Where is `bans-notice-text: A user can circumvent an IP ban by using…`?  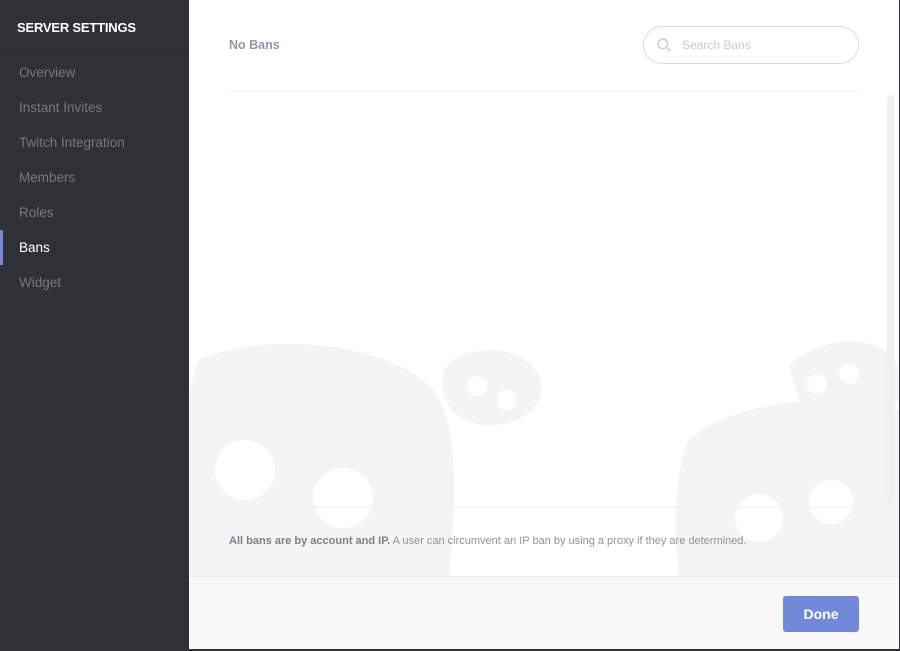
bans-notice-text: A user can circumvent an IP ban by using… is located at coordinates (568, 541).